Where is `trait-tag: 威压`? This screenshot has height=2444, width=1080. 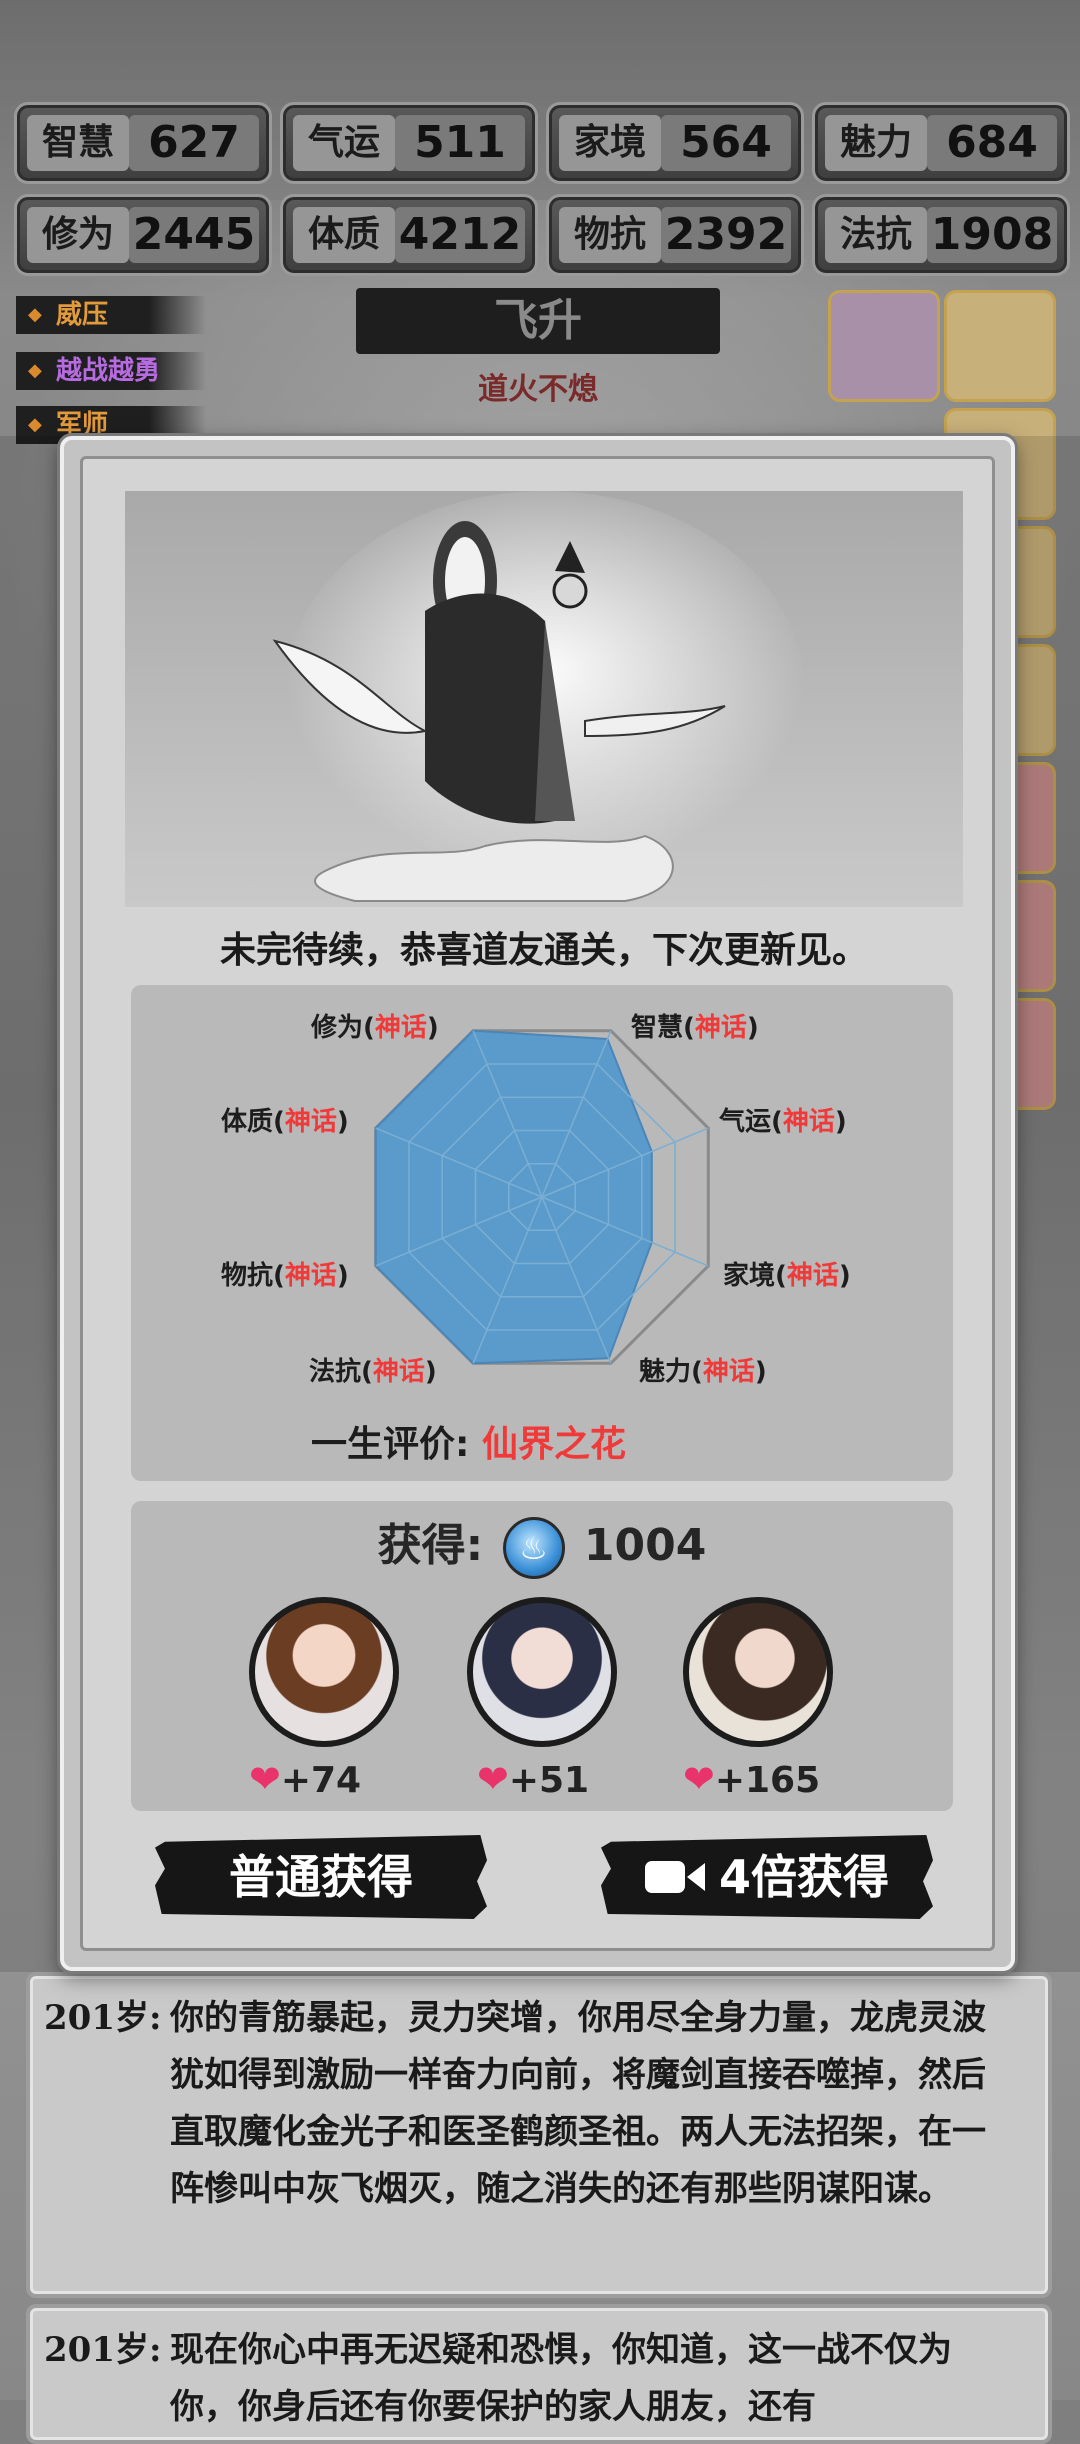
trait-tag: 威压 is located at coordinates (111, 315).